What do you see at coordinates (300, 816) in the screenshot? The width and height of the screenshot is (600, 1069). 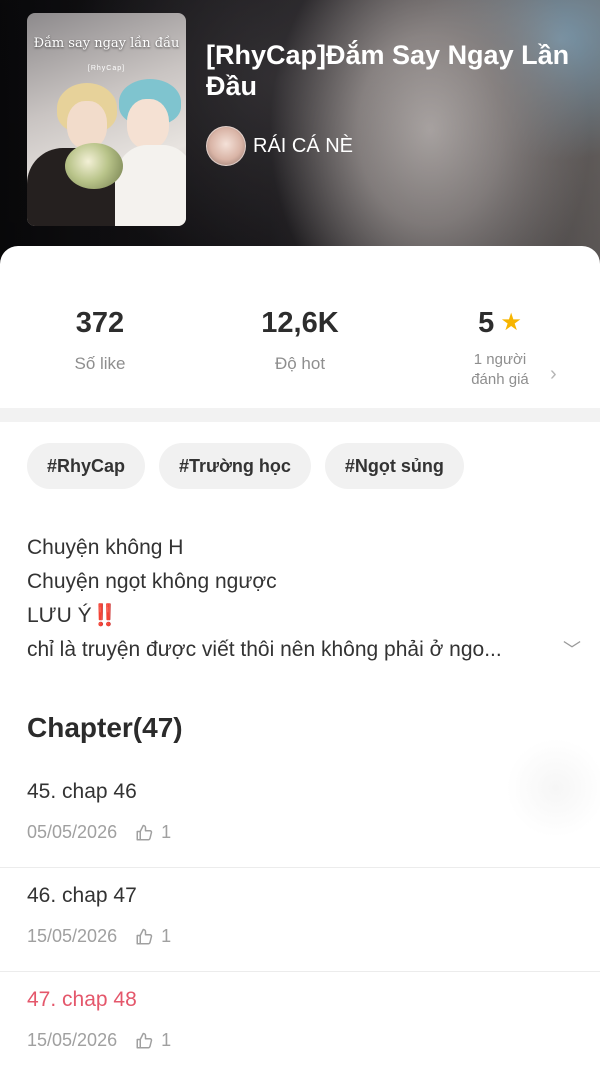 I see `chapter-item: 45. chap 46 05/05/2026 1` at bounding box center [300, 816].